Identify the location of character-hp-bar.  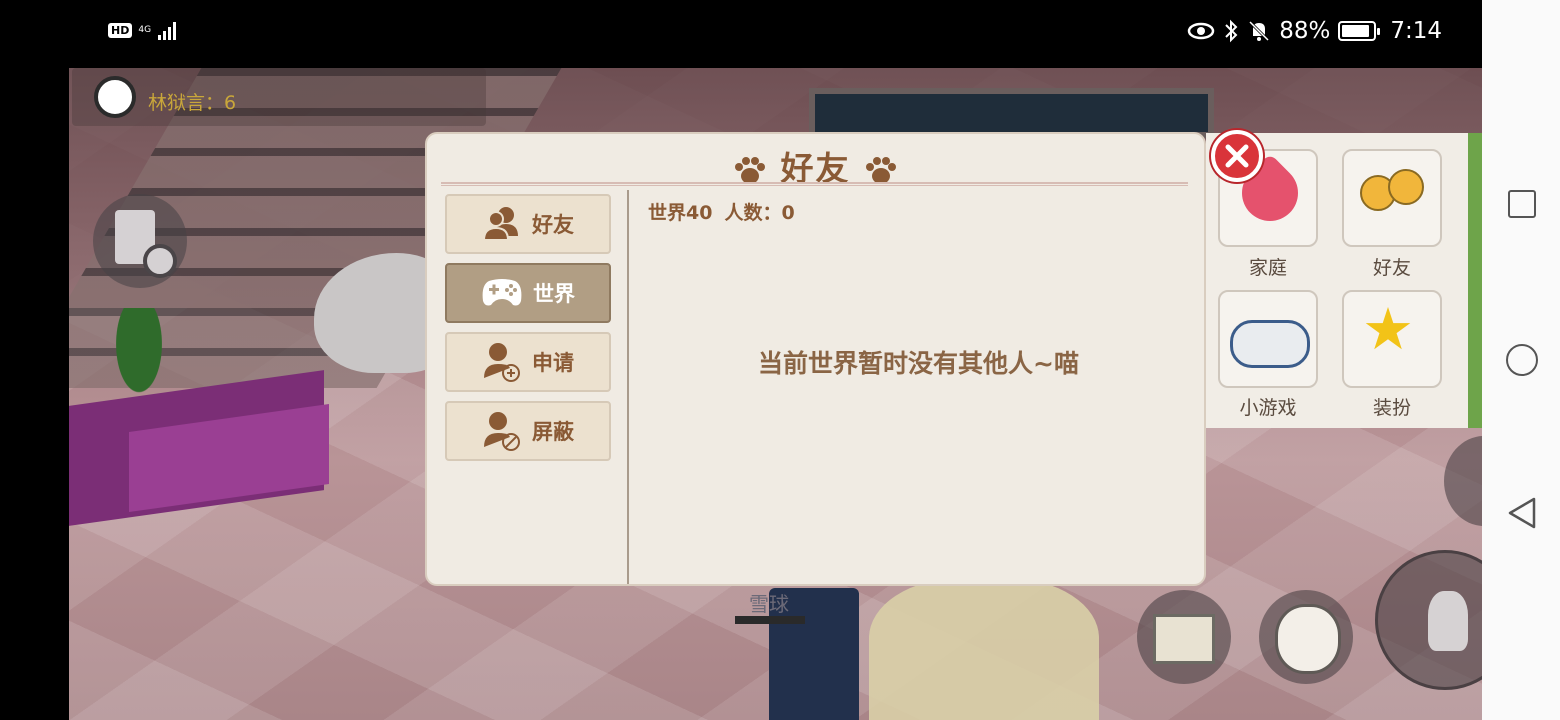
(770, 620).